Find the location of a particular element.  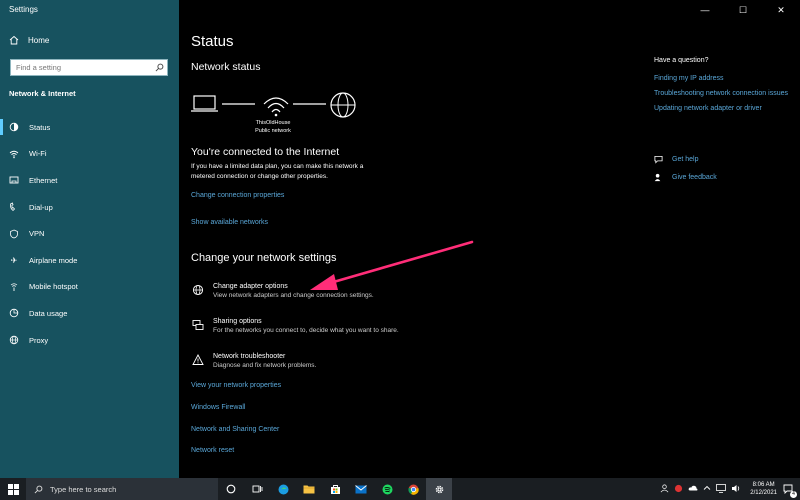

proxy-icon is located at coordinates (14, 340).